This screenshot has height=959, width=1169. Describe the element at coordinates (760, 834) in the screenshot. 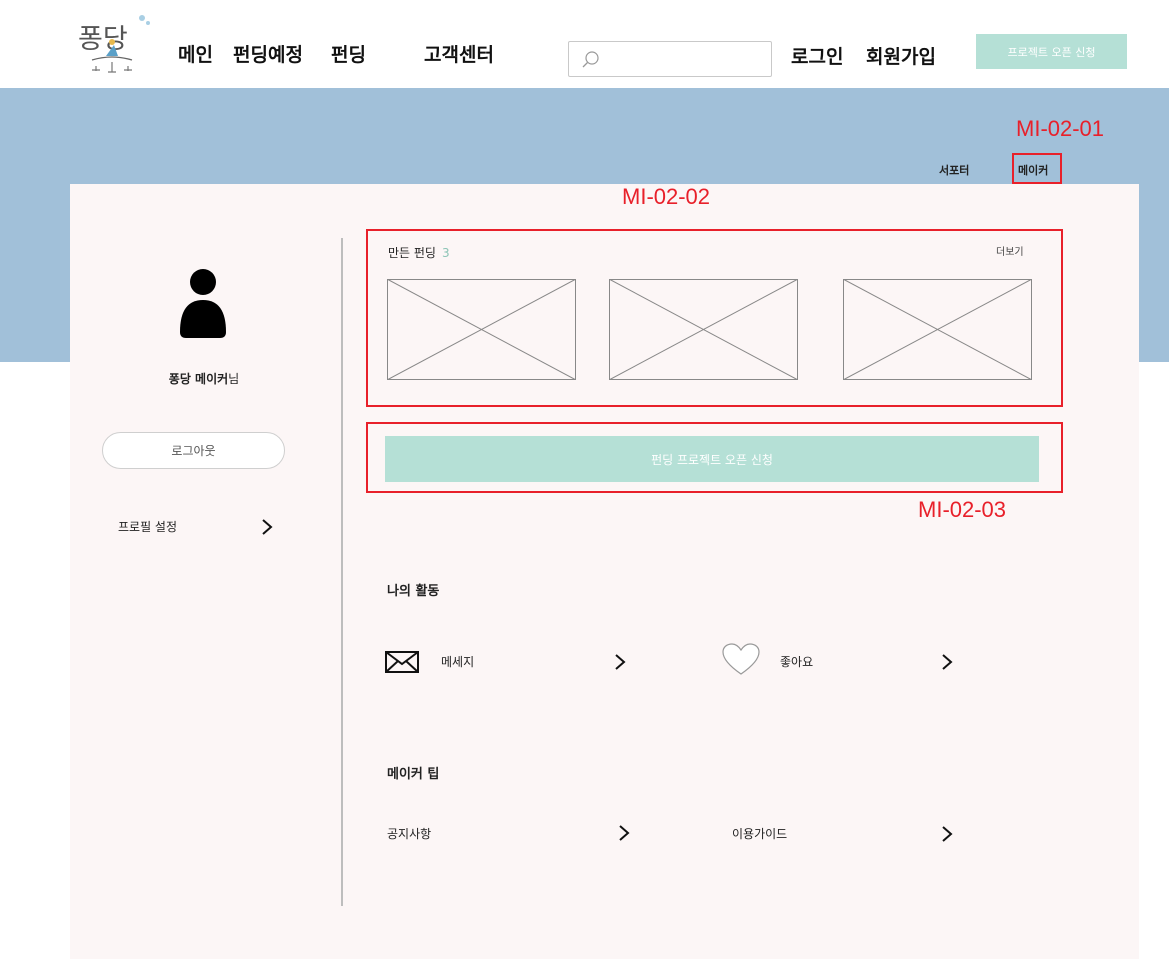

I see `tips-item-label: 이용가이드` at that location.